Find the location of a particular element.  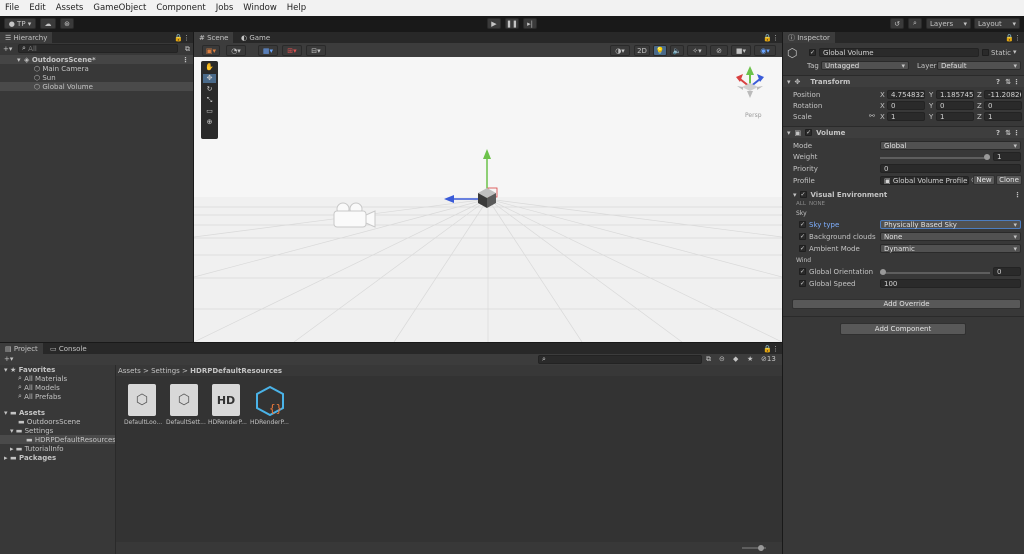

effects-dropdown: ✧▾ is located at coordinates (697, 50).